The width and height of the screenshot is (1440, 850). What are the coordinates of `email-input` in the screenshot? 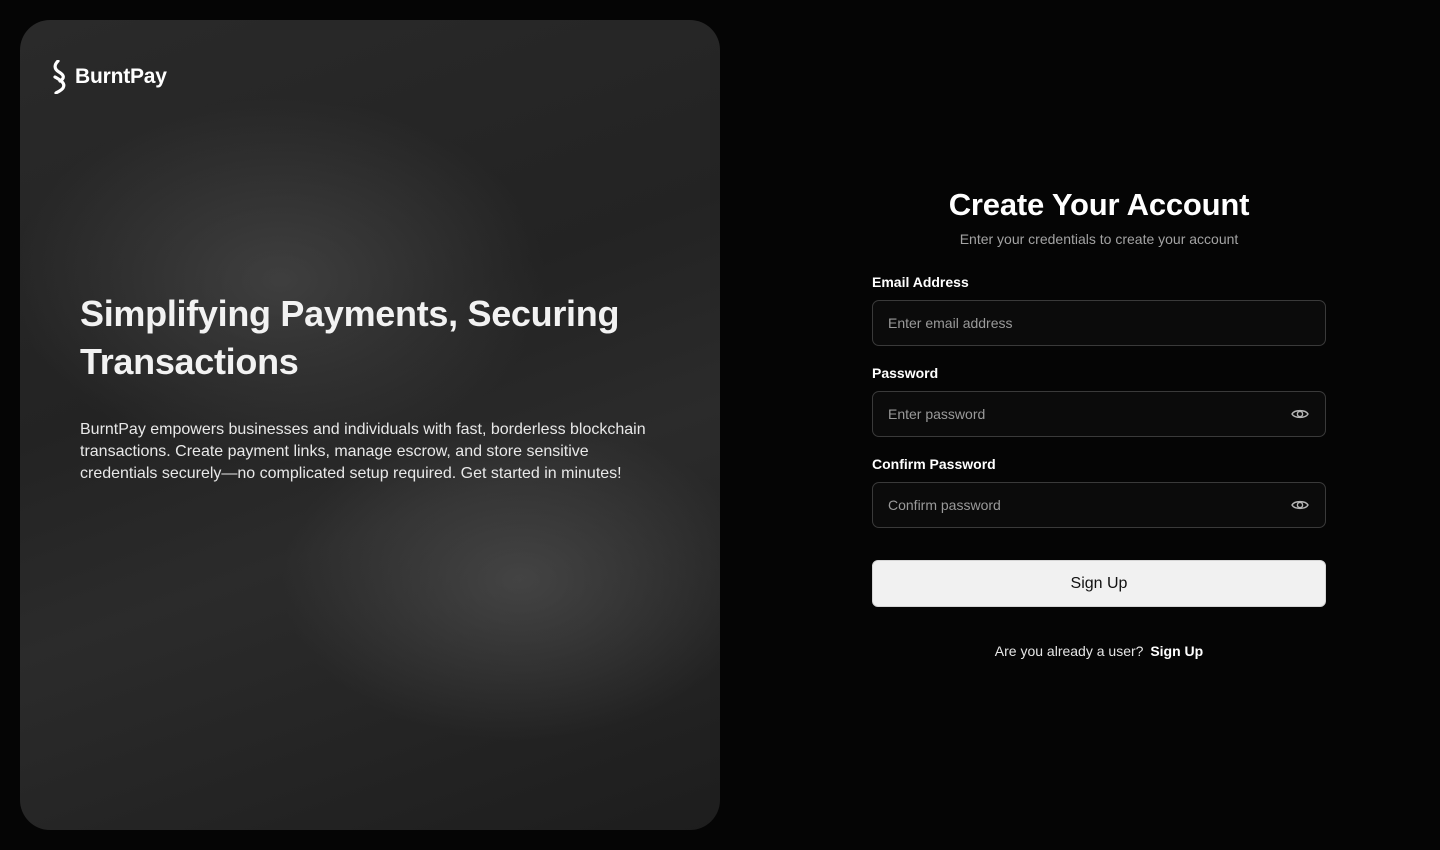 It's located at (1099, 323).